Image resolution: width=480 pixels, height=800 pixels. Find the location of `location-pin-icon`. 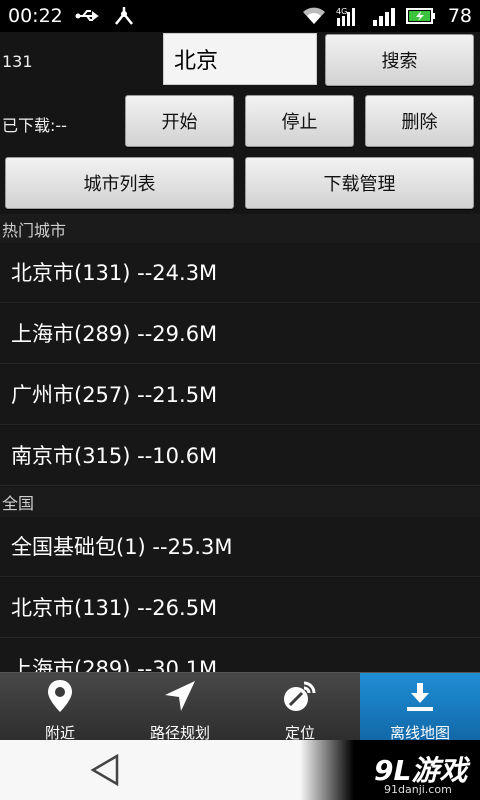

location-pin-icon is located at coordinates (60, 698).